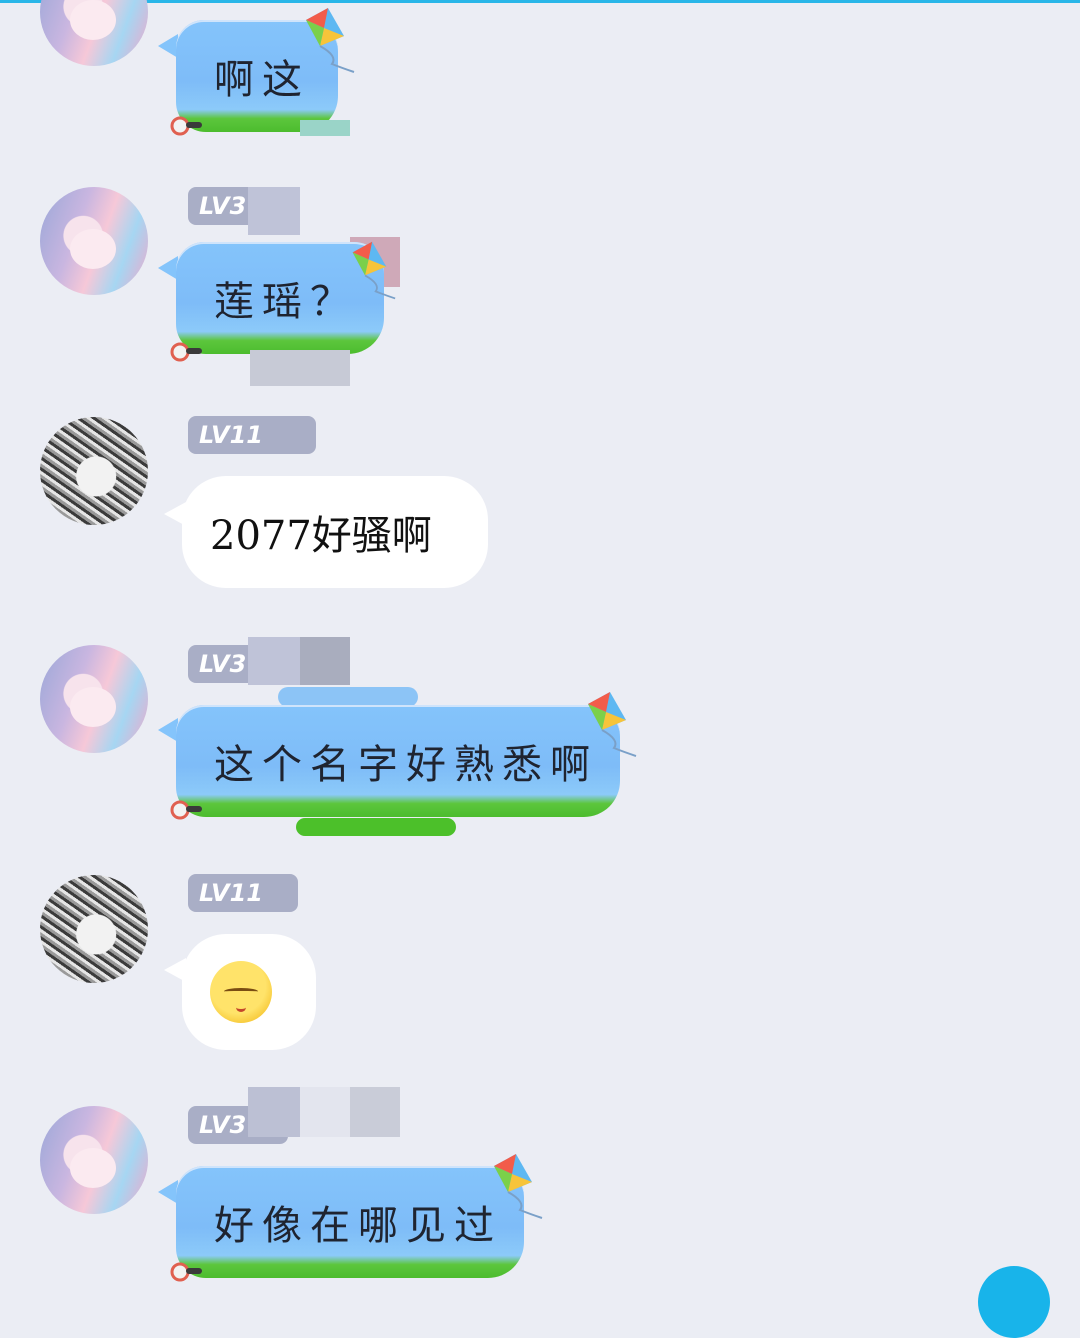 The height and width of the screenshot is (1338, 1080). I want to click on top-accent-line, so click(540, 1).